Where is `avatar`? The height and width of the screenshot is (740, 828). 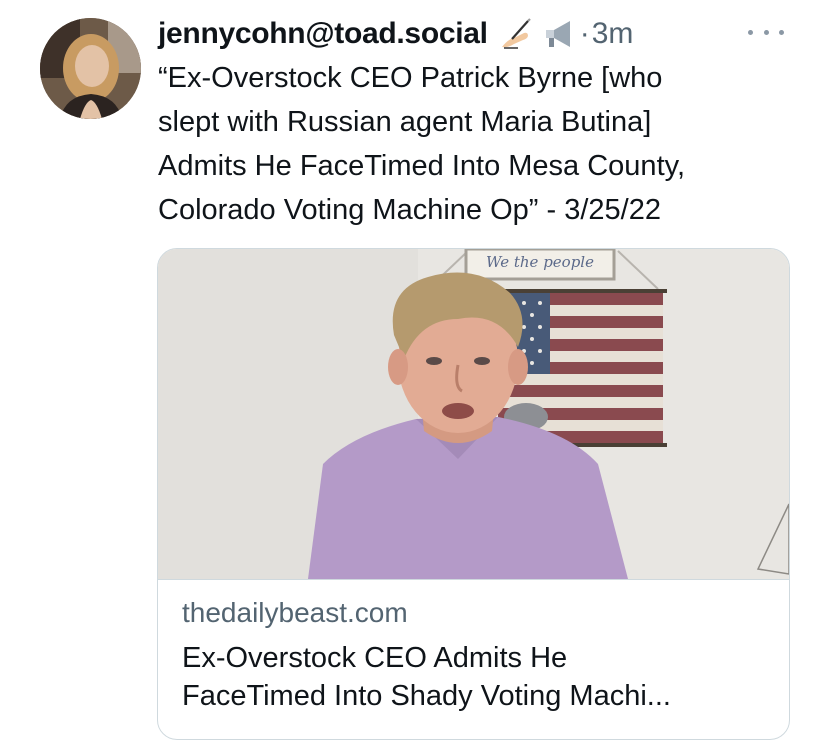
avatar is located at coordinates (90, 68).